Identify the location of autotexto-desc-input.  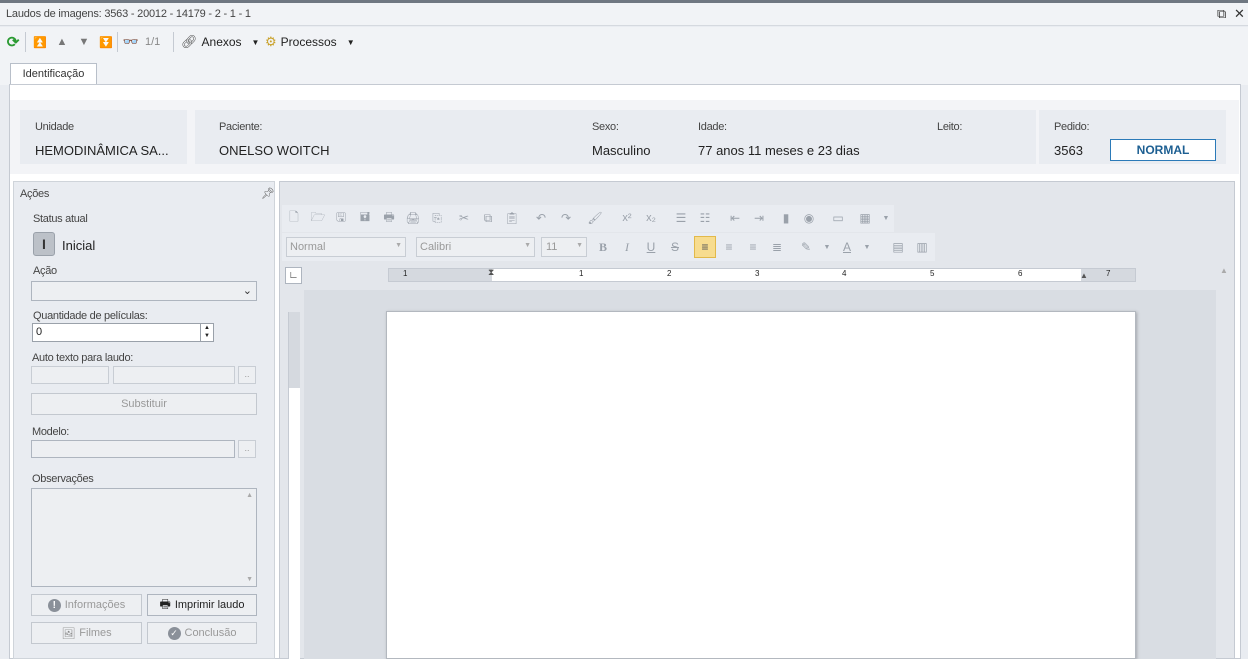
(174, 375).